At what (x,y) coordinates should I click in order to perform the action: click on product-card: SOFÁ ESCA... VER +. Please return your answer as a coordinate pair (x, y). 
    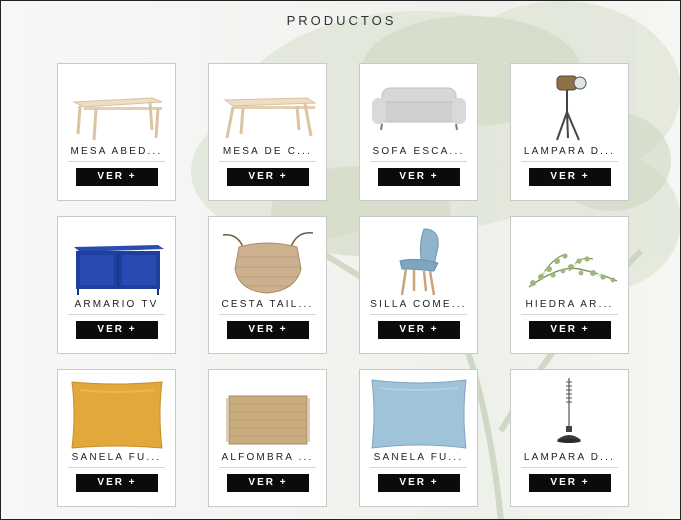
    Looking at the image, I should click on (418, 132).